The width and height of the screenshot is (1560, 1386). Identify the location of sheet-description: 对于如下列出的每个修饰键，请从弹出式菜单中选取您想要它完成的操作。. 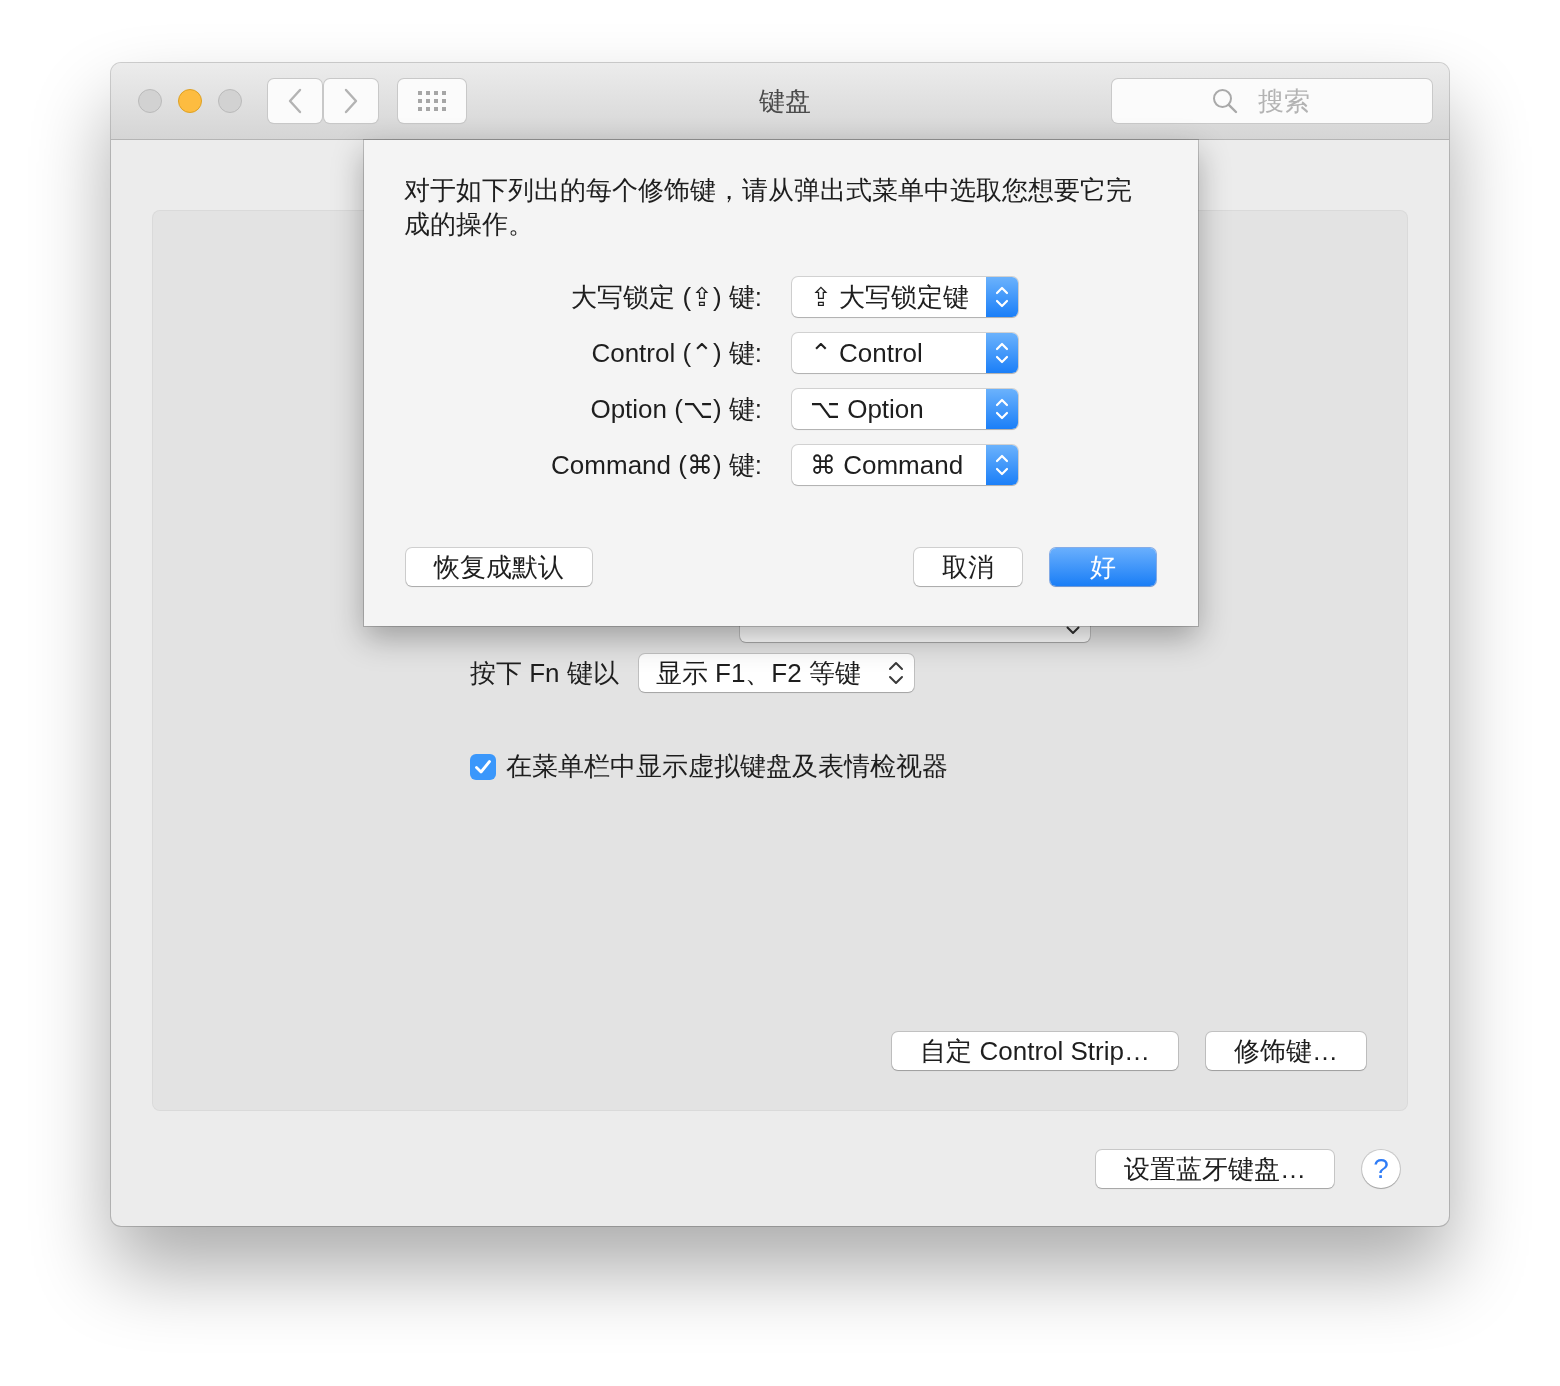
(768, 207).